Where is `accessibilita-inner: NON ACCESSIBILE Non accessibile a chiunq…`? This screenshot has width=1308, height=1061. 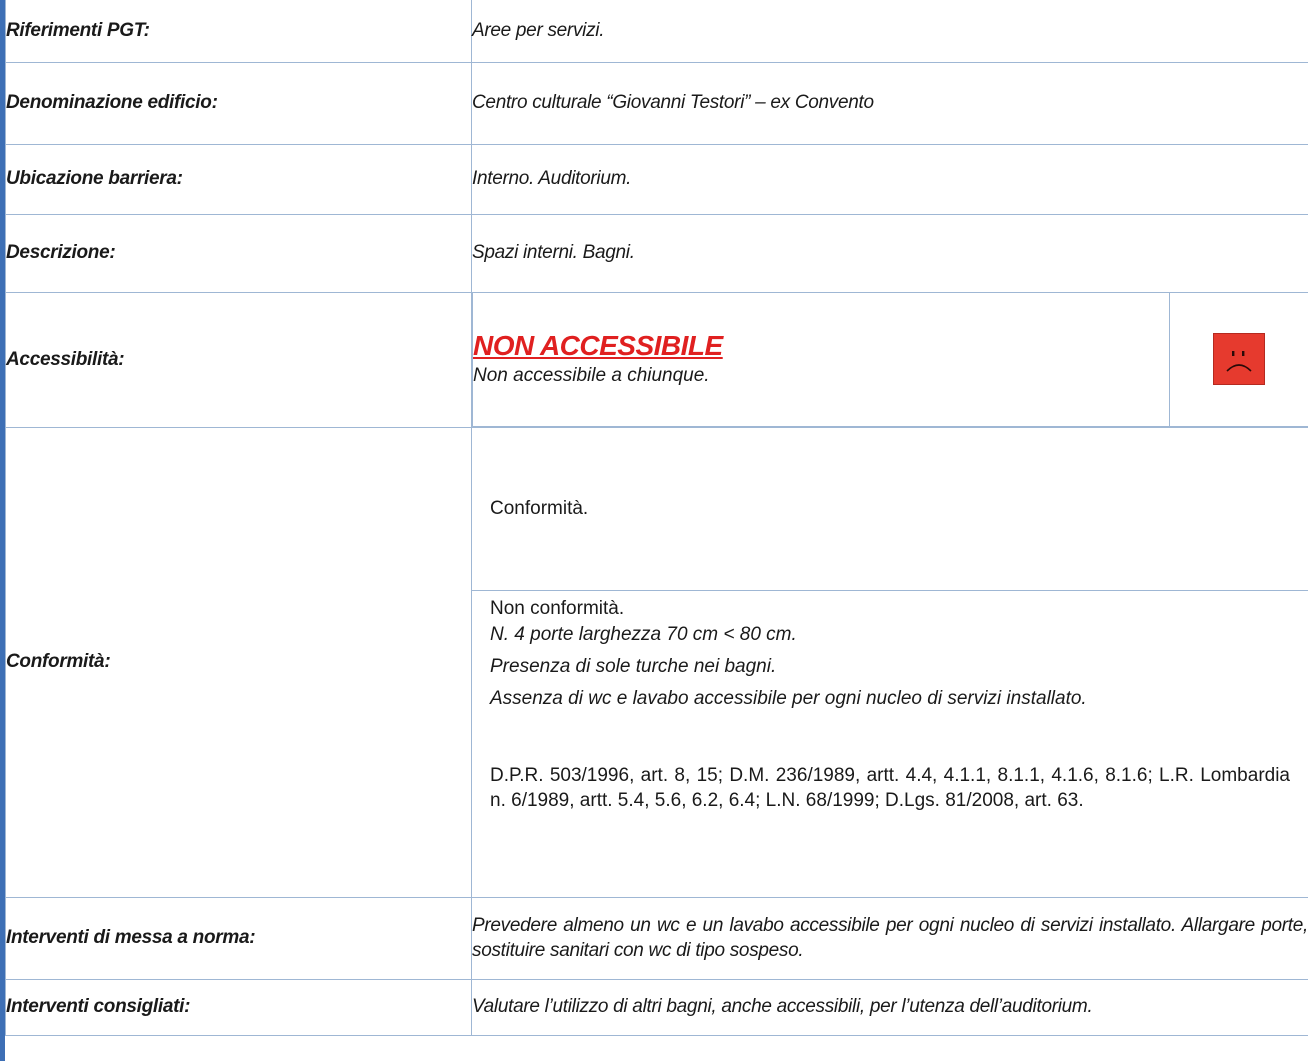 accessibilita-inner: NON ACCESSIBILE Non accessibile a chiunq… is located at coordinates (890, 359).